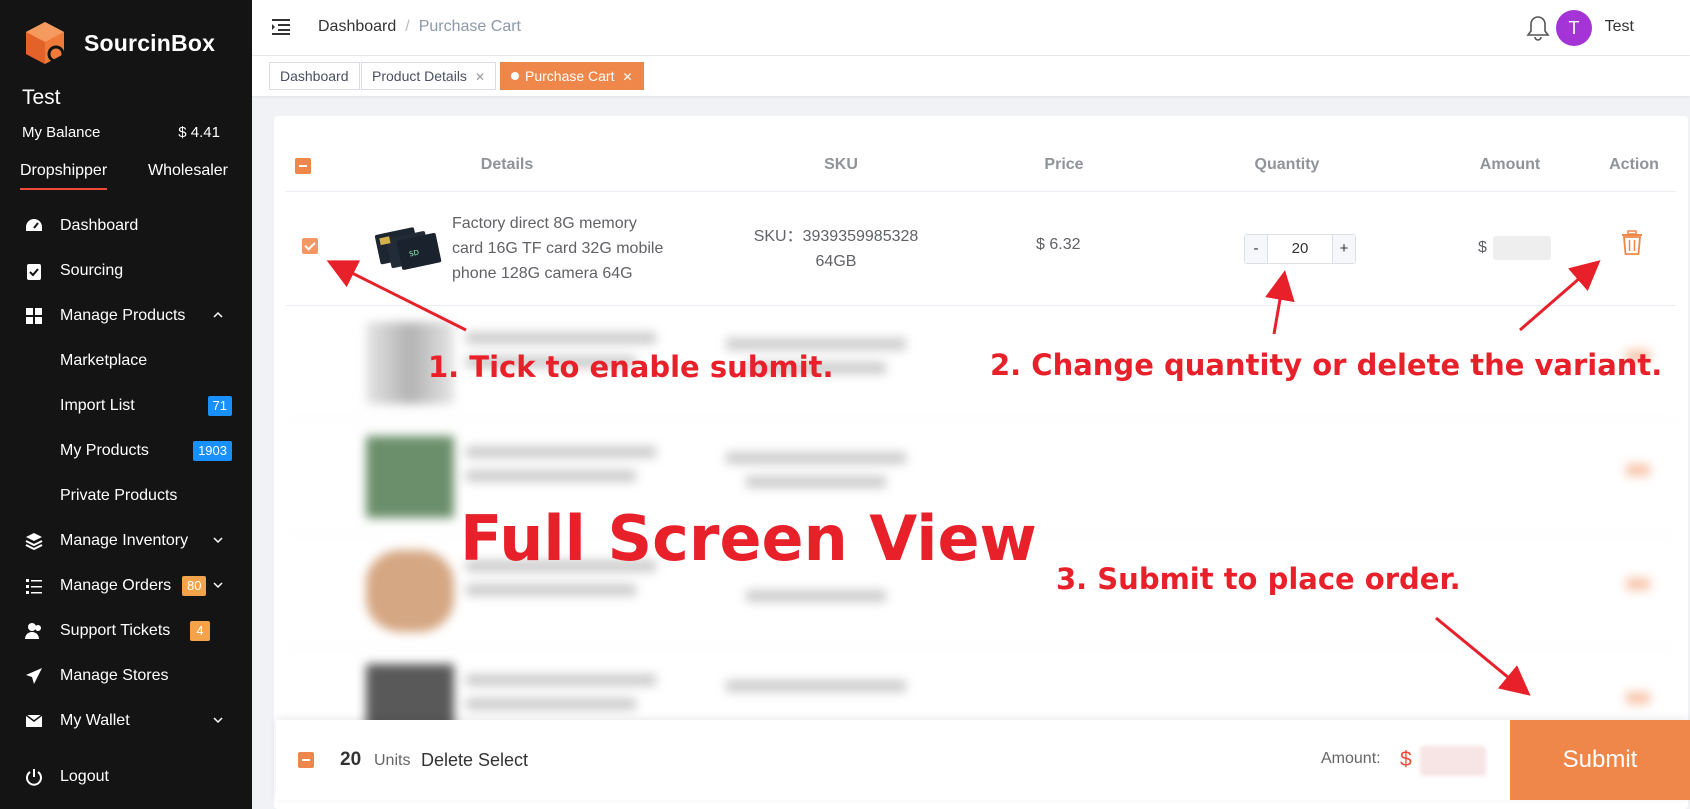 This screenshot has height=809, width=1690. I want to click on tag-purchase-cart: Purchase Cart ✕, so click(572, 76).